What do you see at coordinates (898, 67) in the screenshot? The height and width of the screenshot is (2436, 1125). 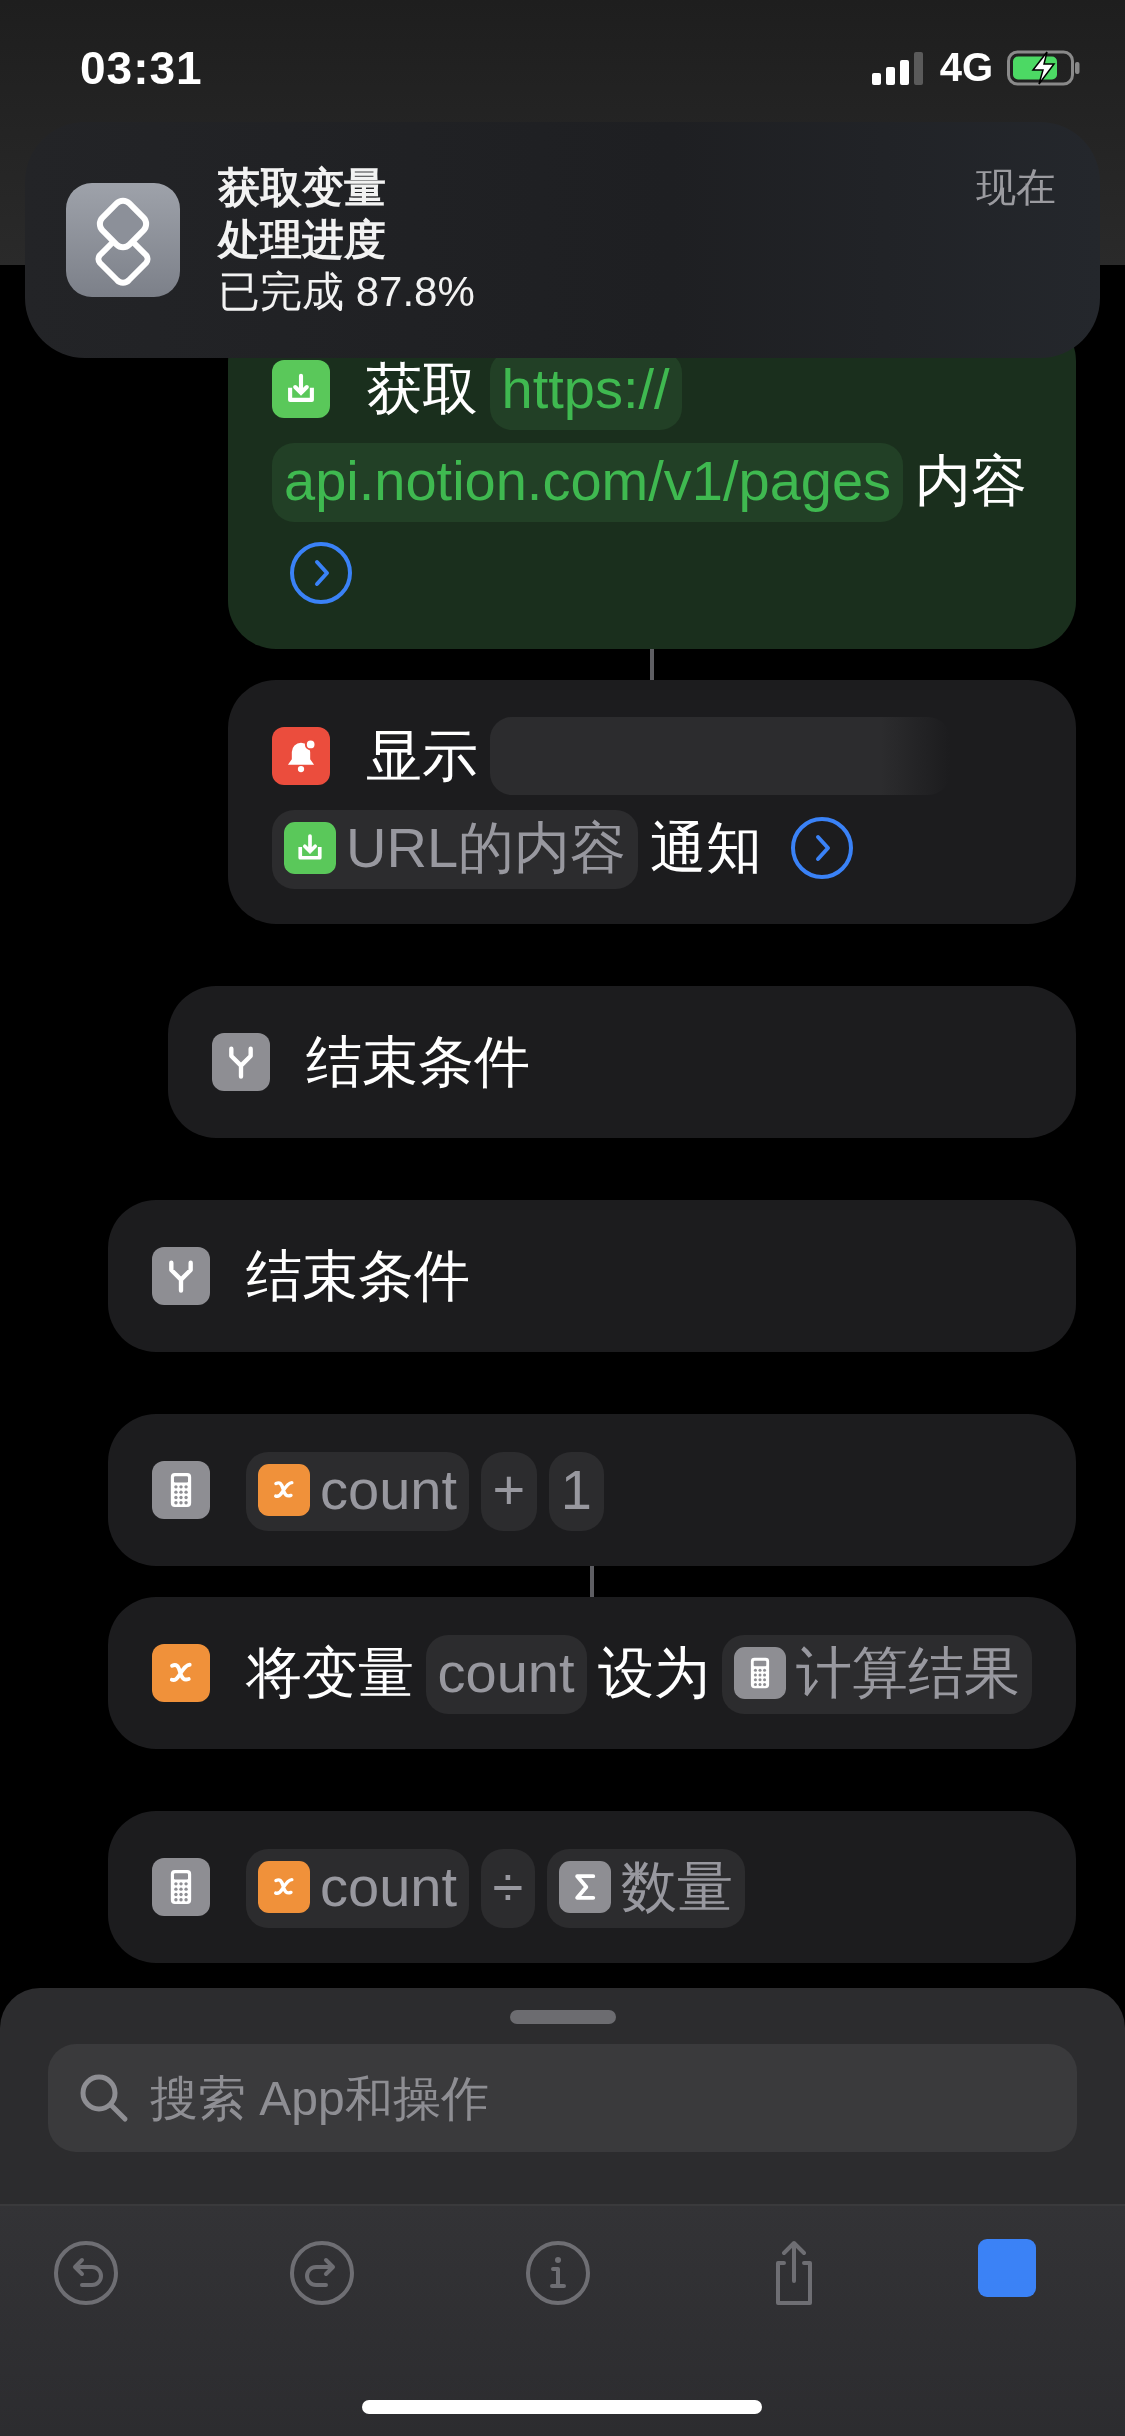 I see `signal-icon` at bounding box center [898, 67].